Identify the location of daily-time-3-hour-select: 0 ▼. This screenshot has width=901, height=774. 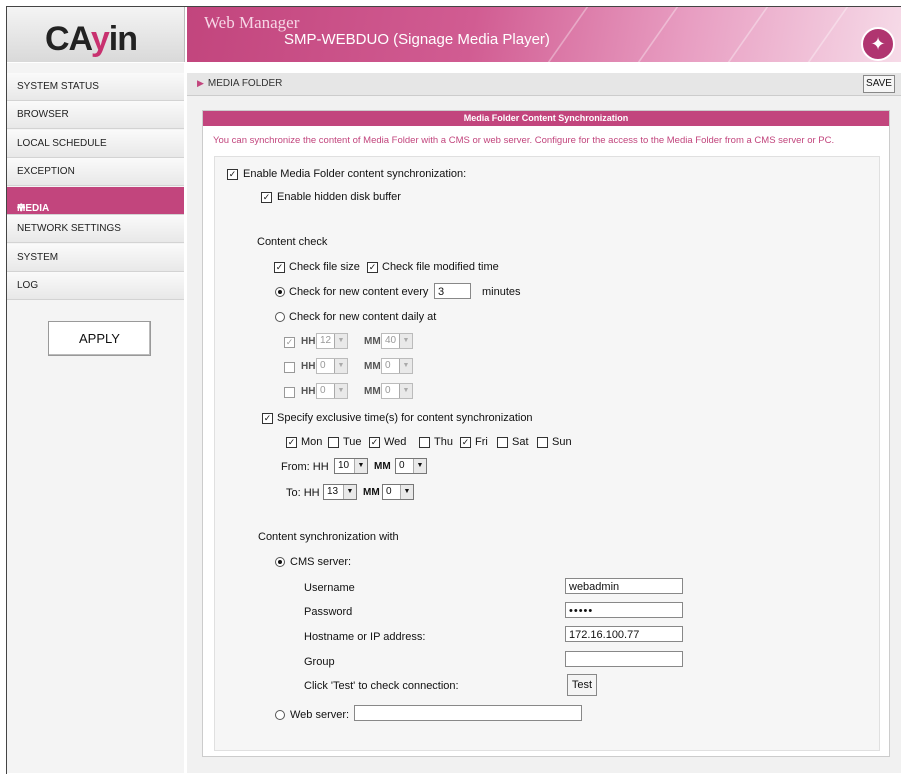
(332, 391).